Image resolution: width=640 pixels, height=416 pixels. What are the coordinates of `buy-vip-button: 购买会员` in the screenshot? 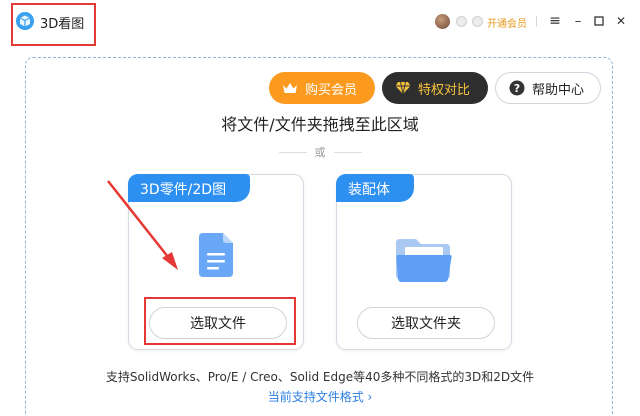 It's located at (322, 88).